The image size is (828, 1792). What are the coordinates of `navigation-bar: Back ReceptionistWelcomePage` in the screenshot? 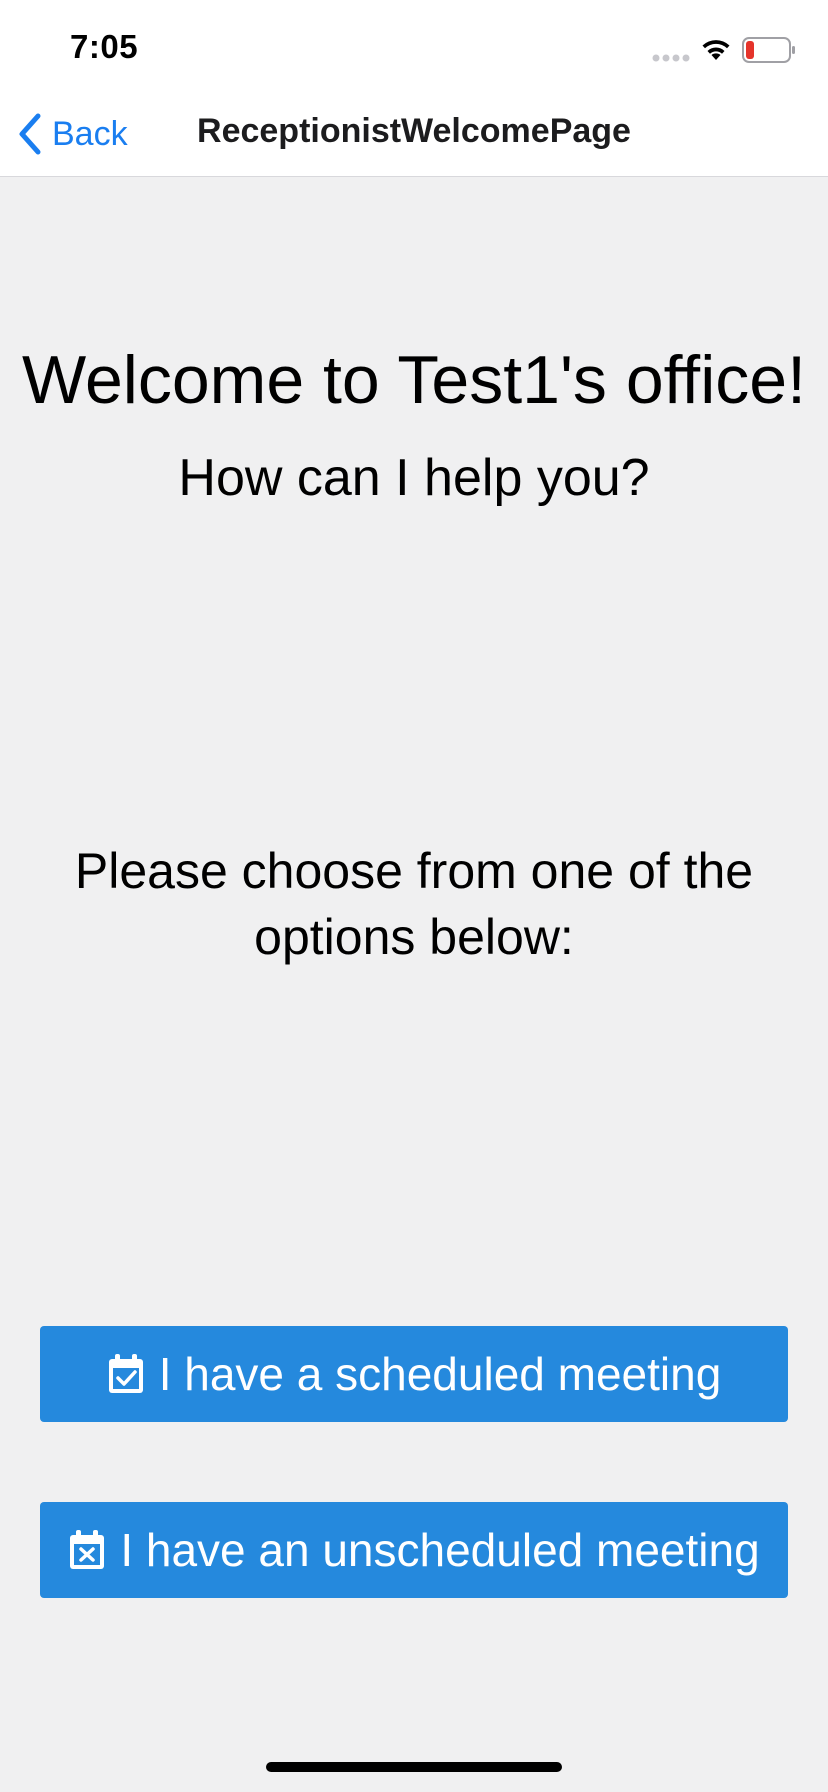 It's located at (414, 134).